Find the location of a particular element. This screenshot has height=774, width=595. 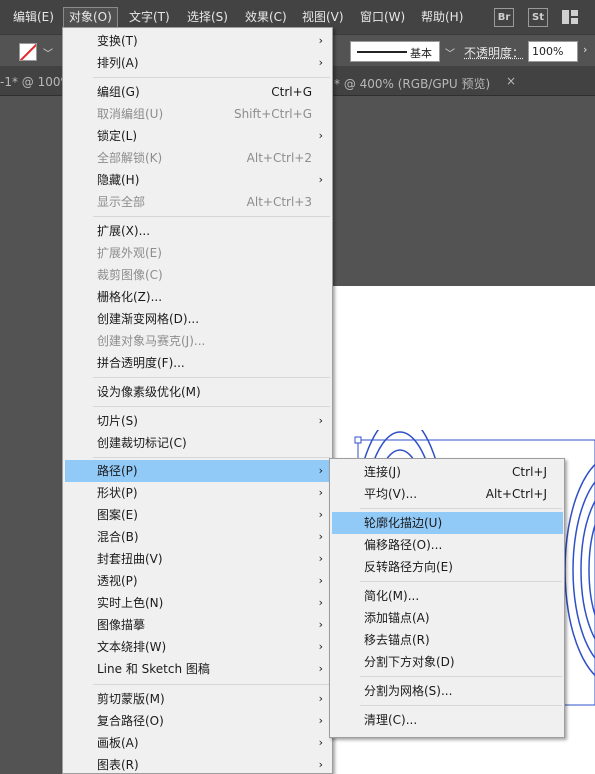

menu-item-lock: 锁定(L) › is located at coordinates (198, 136).